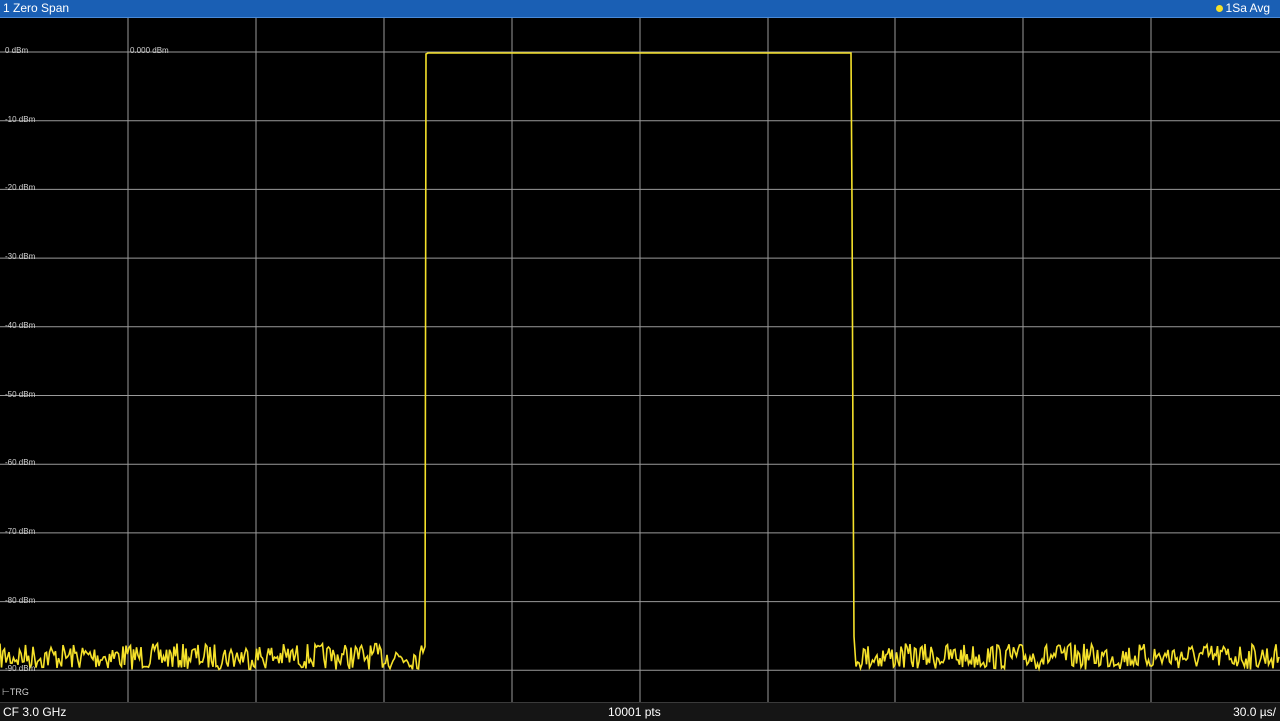  I want to click on y-axis-label: 0 dBm, so click(17, 50).